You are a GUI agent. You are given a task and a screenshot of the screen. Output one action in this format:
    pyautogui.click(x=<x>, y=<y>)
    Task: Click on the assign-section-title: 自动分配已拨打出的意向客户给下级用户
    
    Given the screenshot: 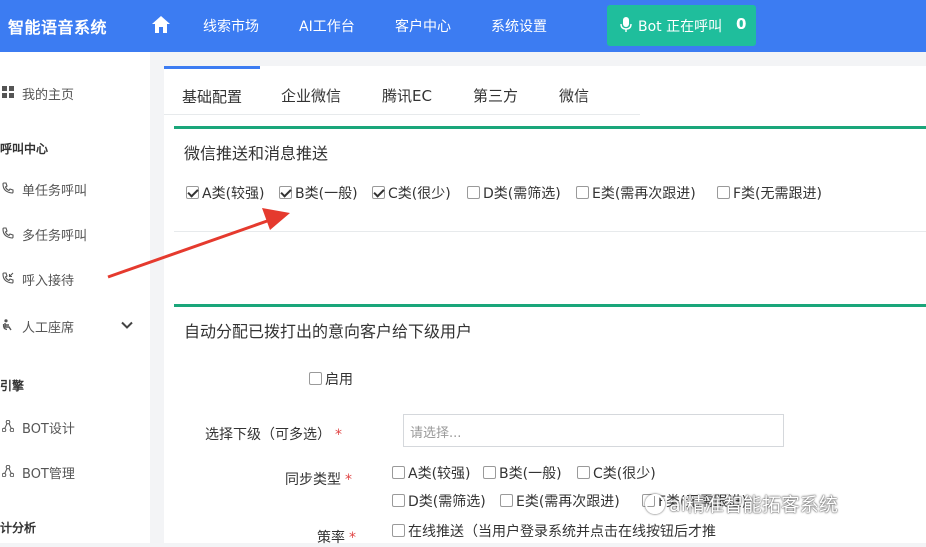 What is the action you would take?
    pyautogui.click(x=328, y=331)
    